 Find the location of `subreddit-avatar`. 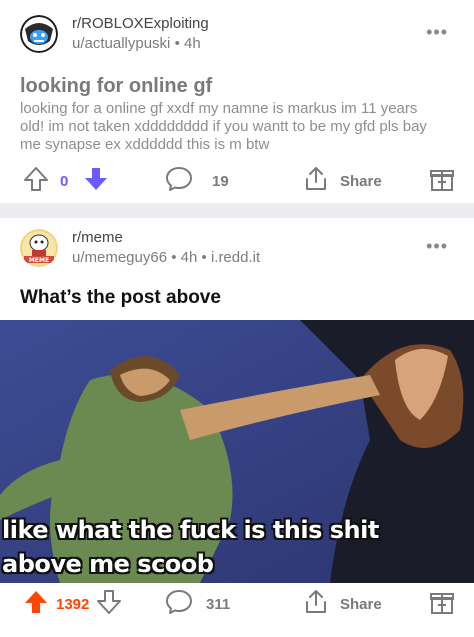

subreddit-avatar is located at coordinates (39, 34).